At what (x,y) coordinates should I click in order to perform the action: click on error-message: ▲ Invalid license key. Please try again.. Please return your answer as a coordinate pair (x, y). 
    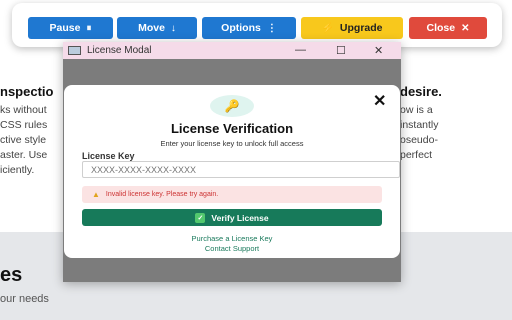
    Looking at the image, I should click on (232, 194).